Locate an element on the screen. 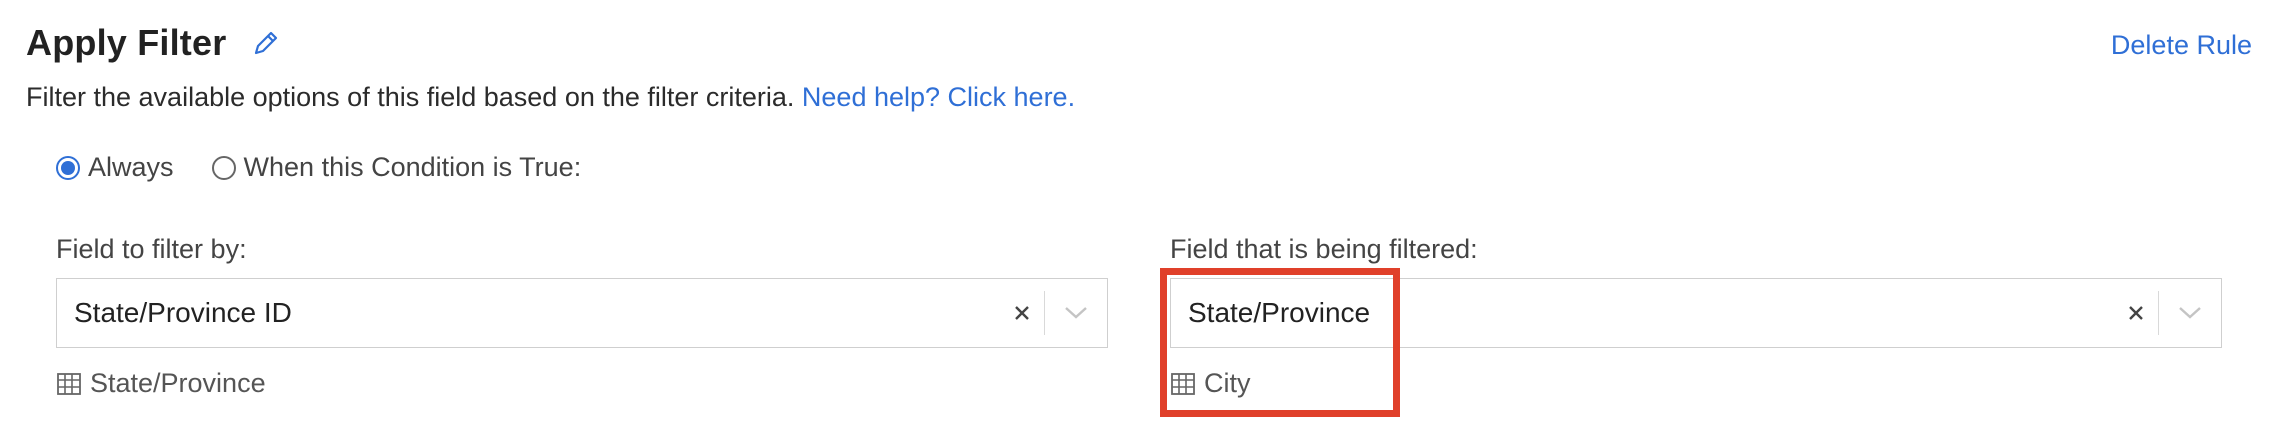 This screenshot has width=2274, height=428. filtered-field-value: State/Province is located at coordinates (1279, 312).